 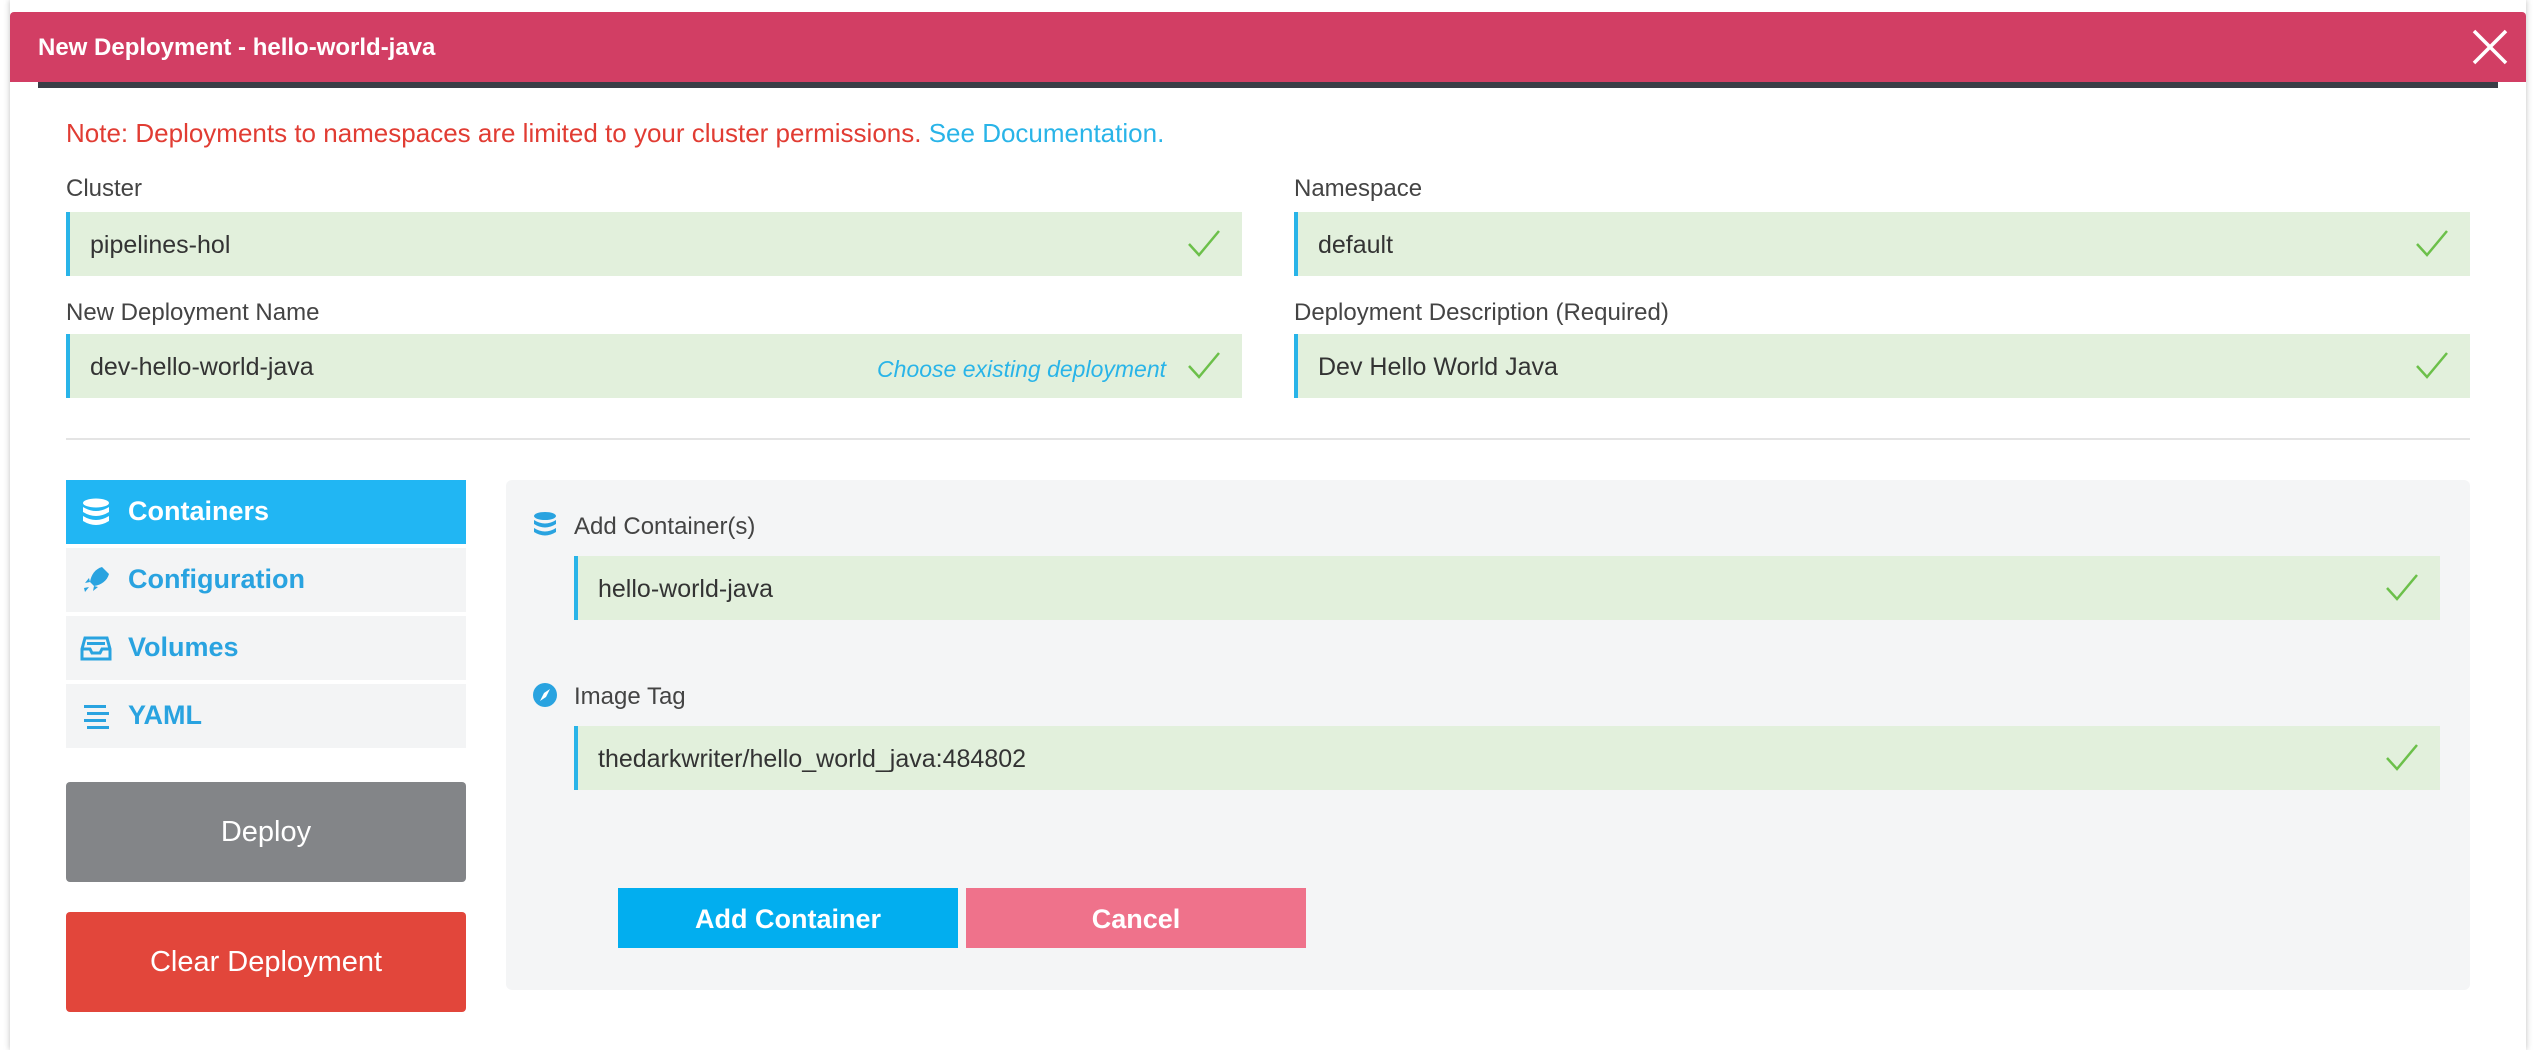 What do you see at coordinates (266, 648) in the screenshot?
I see `sidebar-item-volumes: Volumes` at bounding box center [266, 648].